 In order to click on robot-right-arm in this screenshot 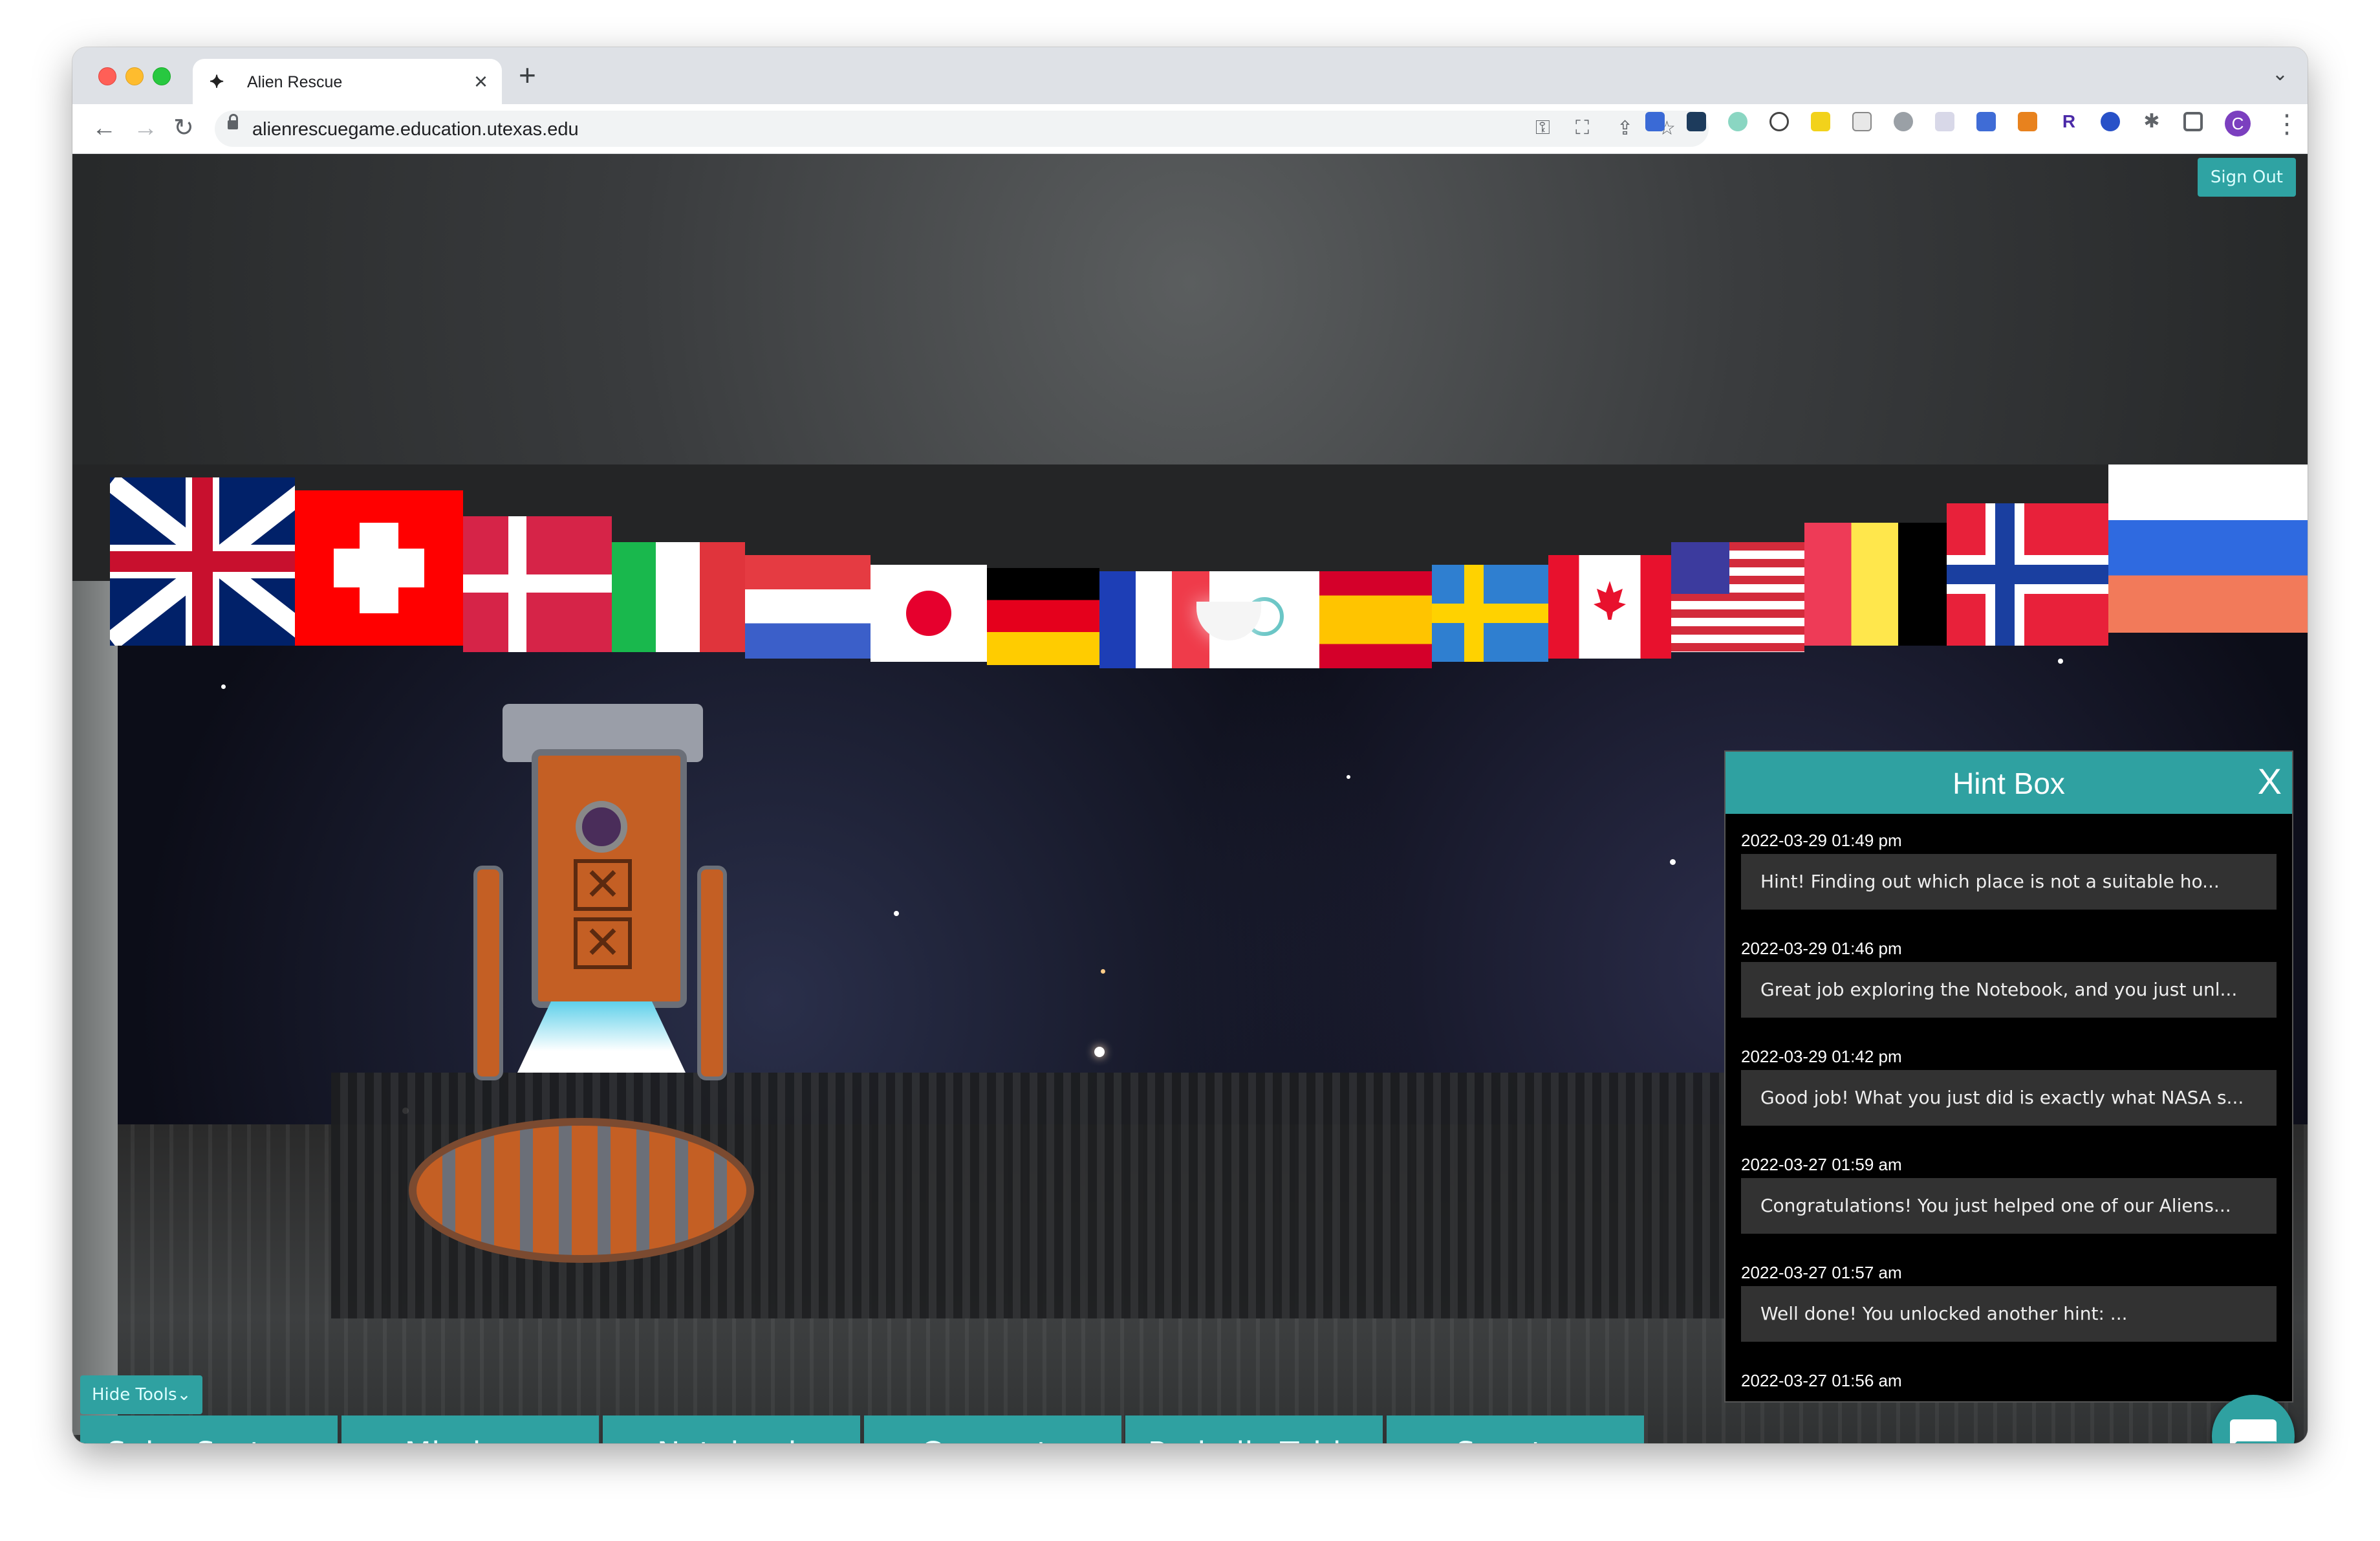, I will do `click(712, 973)`.